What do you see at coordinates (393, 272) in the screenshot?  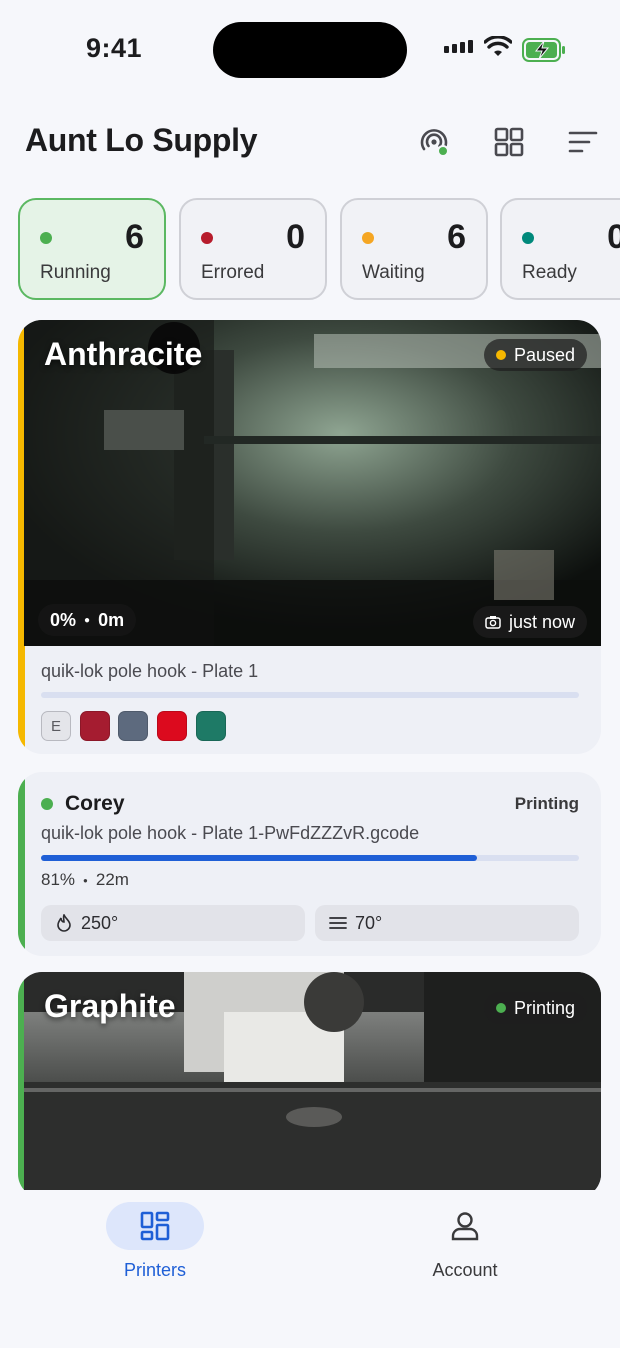 I see `filter-label: Waiting` at bounding box center [393, 272].